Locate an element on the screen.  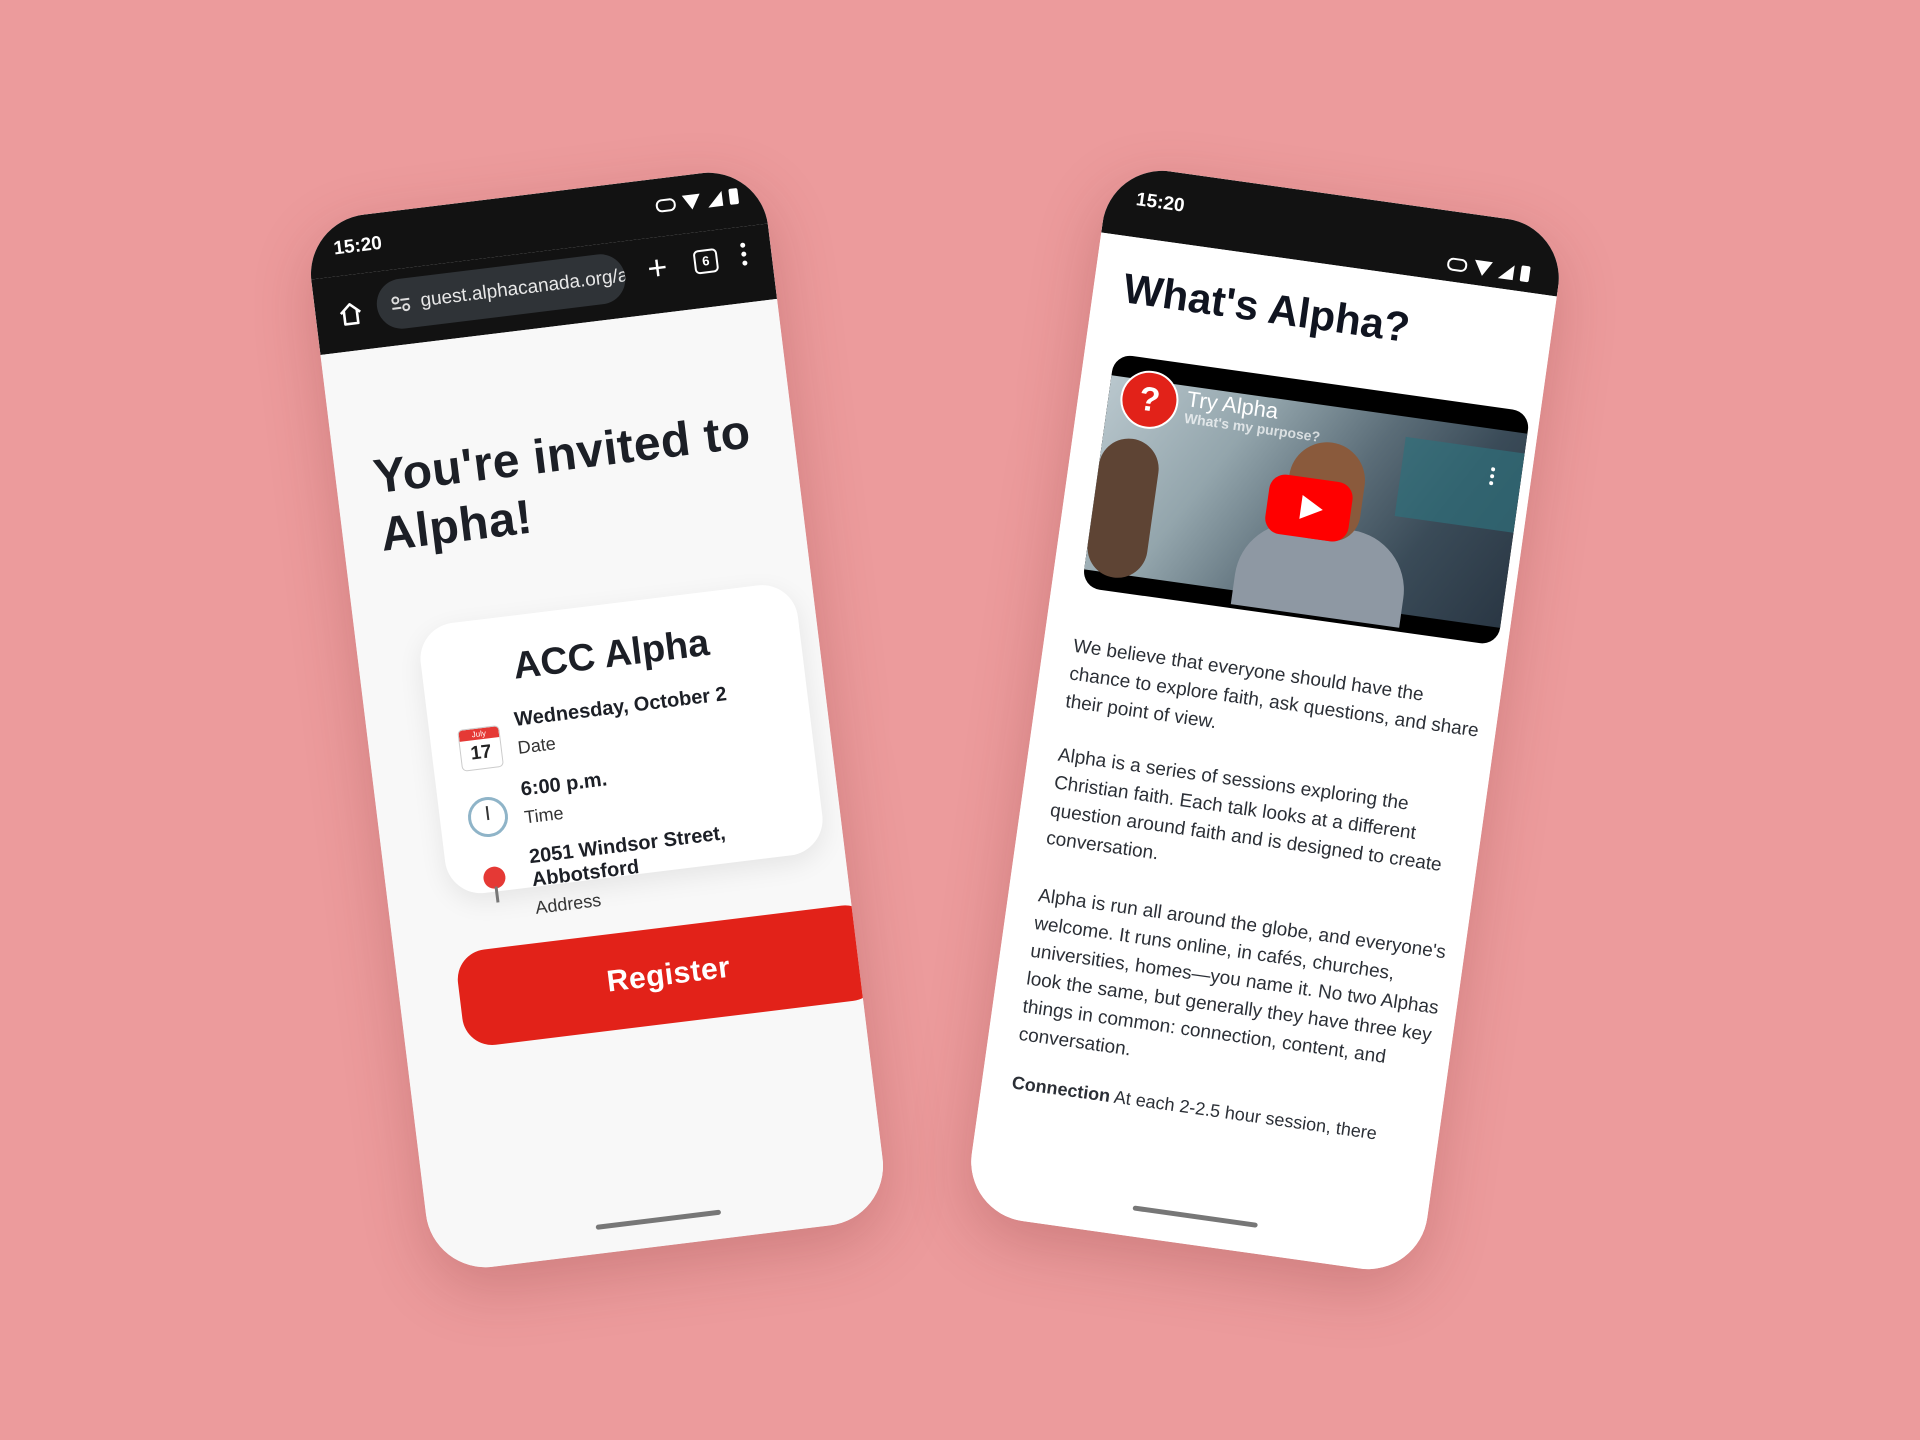
tab-switcher-icon: 6 is located at coordinates (706, 261).